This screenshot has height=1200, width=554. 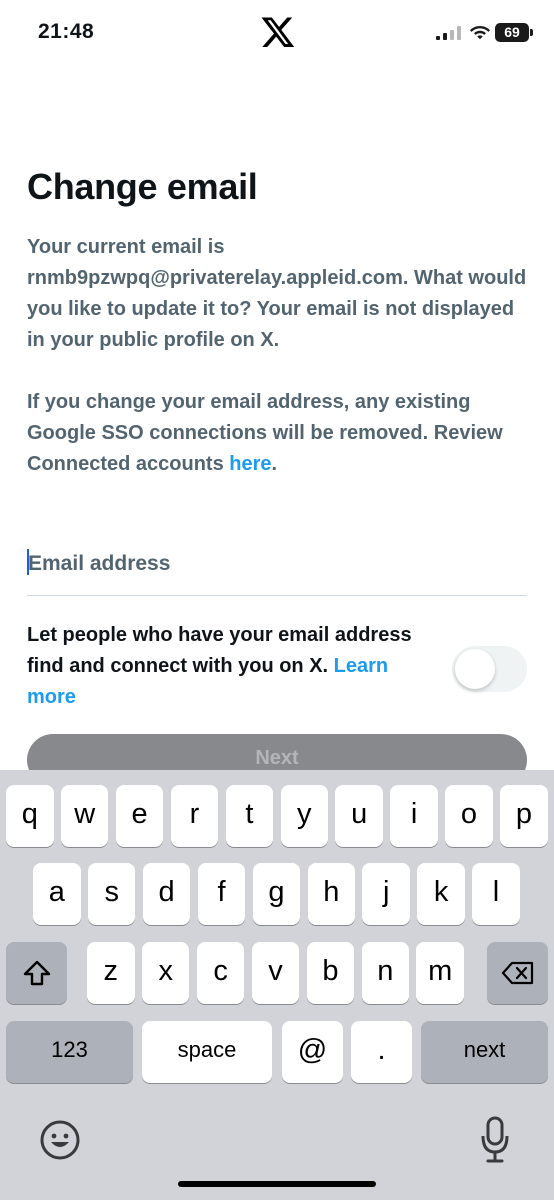 I want to click on email-field, so click(x=277, y=568).